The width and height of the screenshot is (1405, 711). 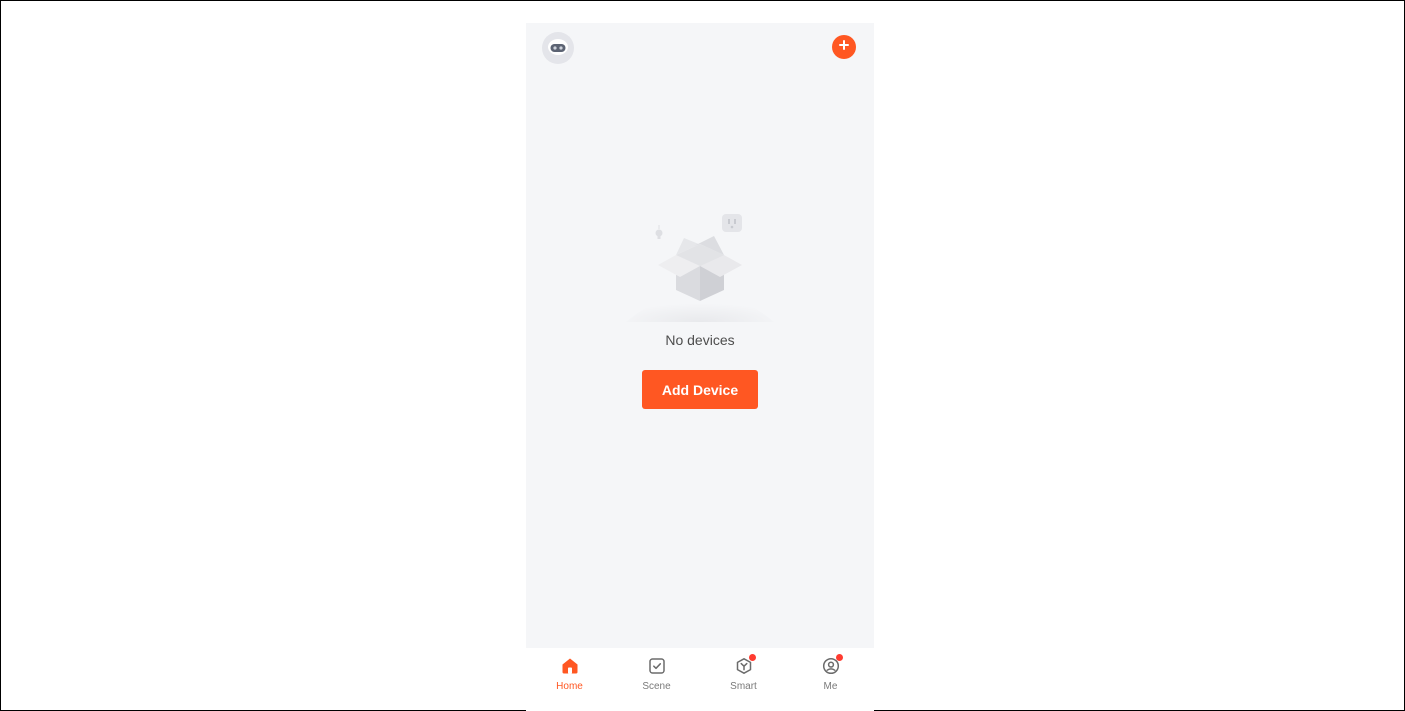 I want to click on tab-label: Home, so click(x=569, y=686).